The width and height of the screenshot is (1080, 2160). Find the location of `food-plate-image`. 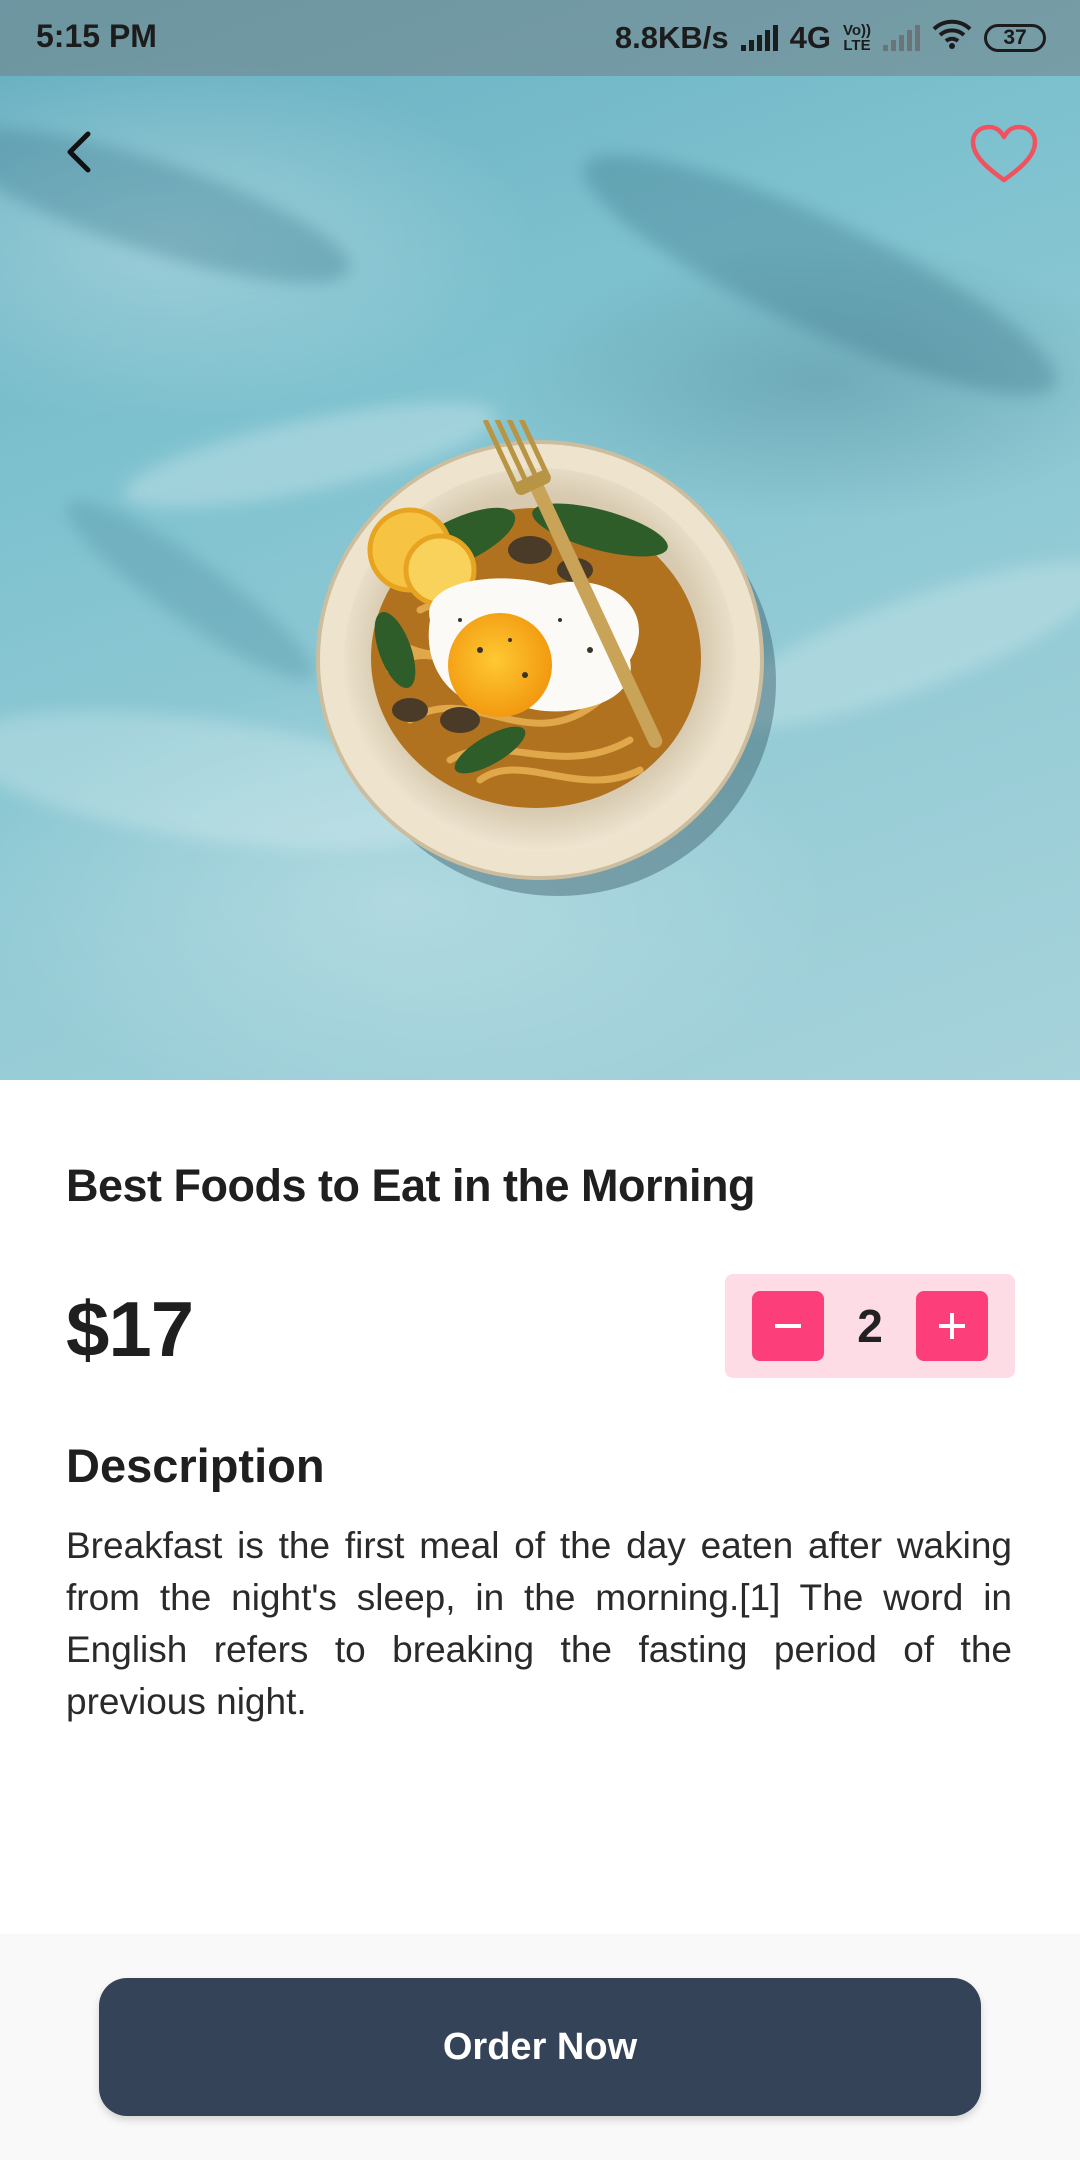

food-plate-image is located at coordinates (540, 652).